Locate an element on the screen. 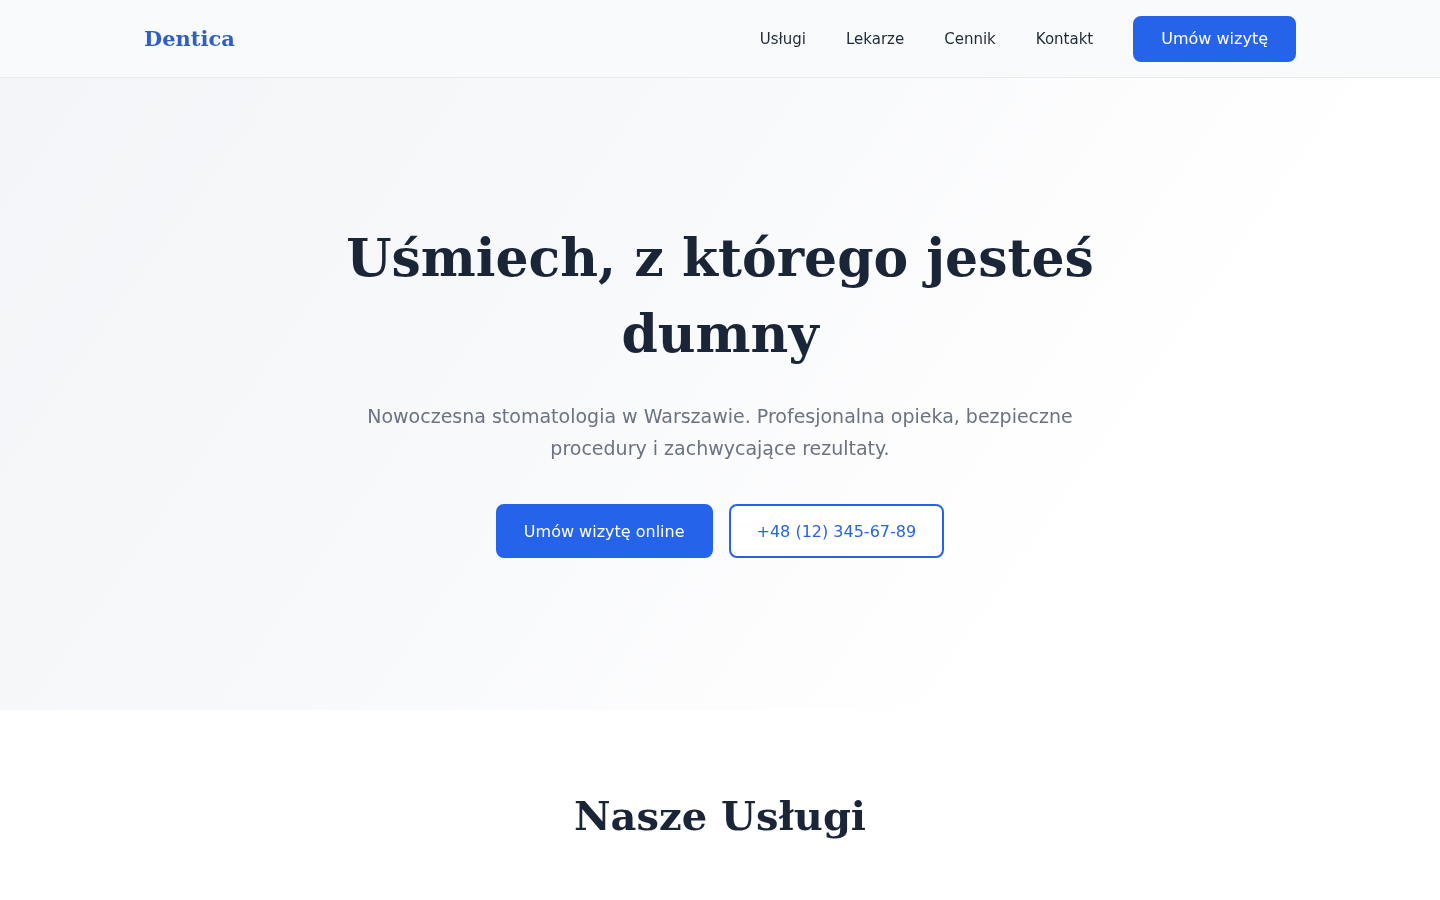 This screenshot has height=900, width=1440. logo: Dentica is located at coordinates (189, 38).